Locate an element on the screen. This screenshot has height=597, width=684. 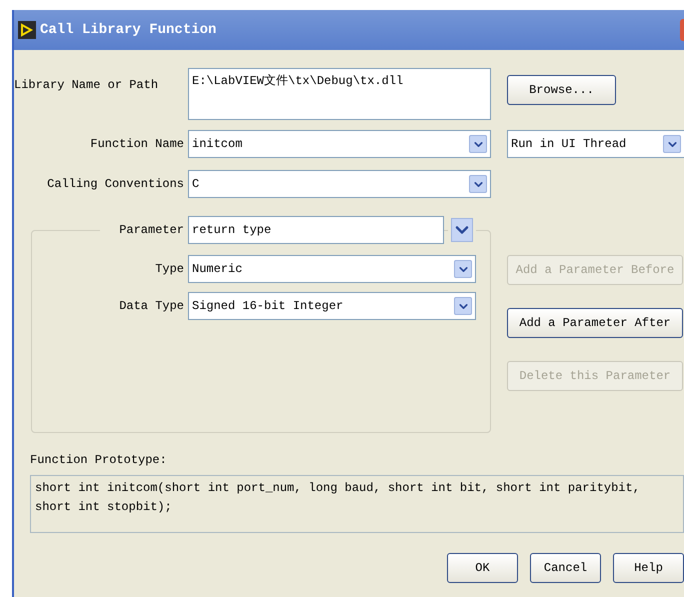
dialog-button: Cancel is located at coordinates (565, 568).